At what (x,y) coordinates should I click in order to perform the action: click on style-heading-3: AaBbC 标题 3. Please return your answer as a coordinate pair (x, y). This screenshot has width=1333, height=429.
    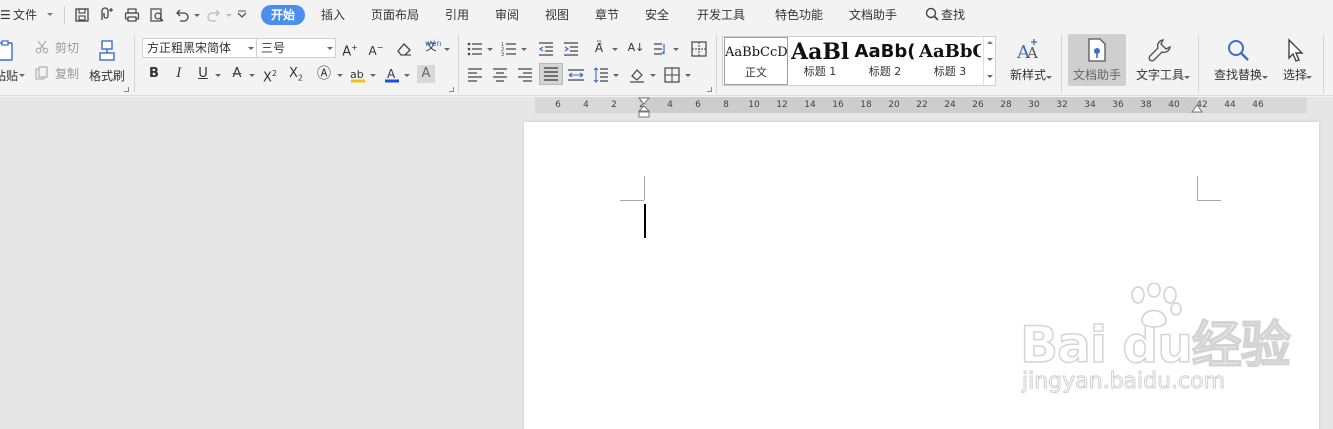
    Looking at the image, I should click on (950, 61).